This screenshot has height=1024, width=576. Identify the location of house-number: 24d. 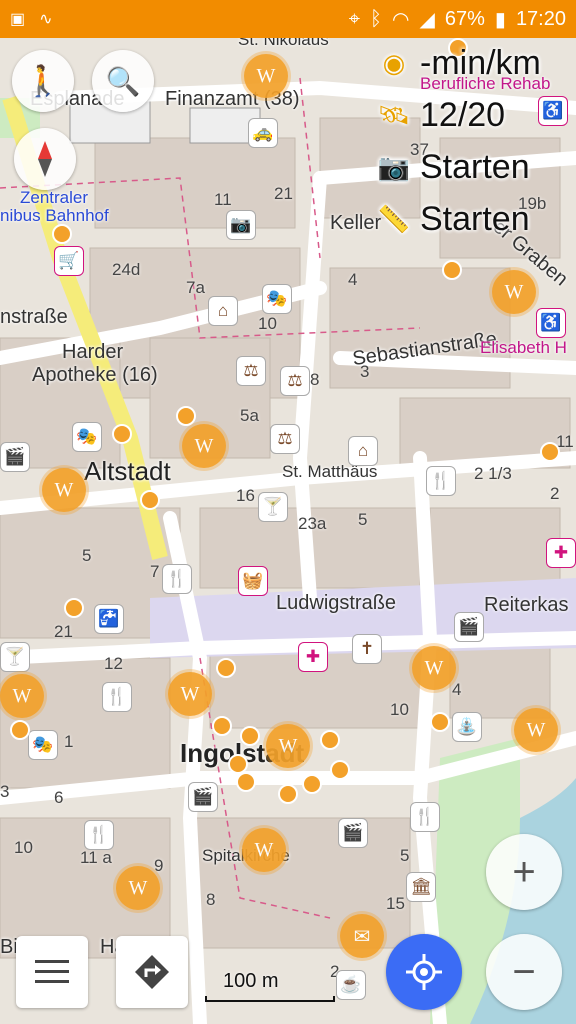
(126, 269).